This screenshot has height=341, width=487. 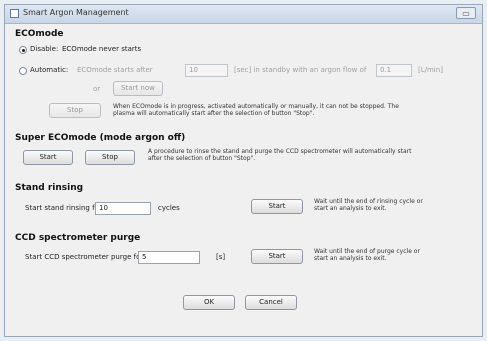 I want to click on cancel-button: Cancel, so click(x=271, y=302).